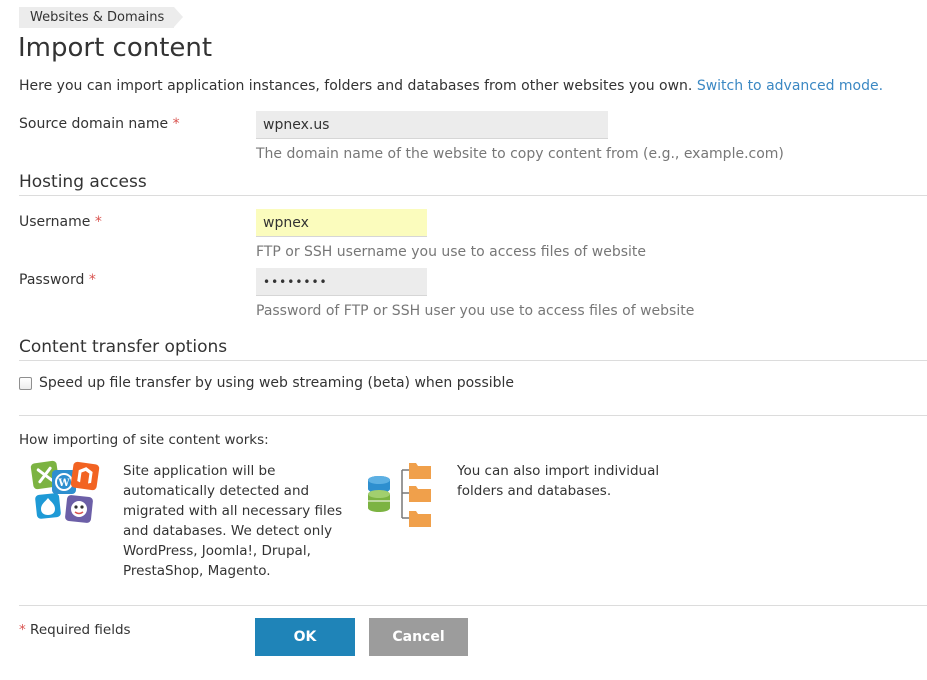 This screenshot has height=680, width=927. What do you see at coordinates (432, 125) in the screenshot?
I see `source-domain-input` at bounding box center [432, 125].